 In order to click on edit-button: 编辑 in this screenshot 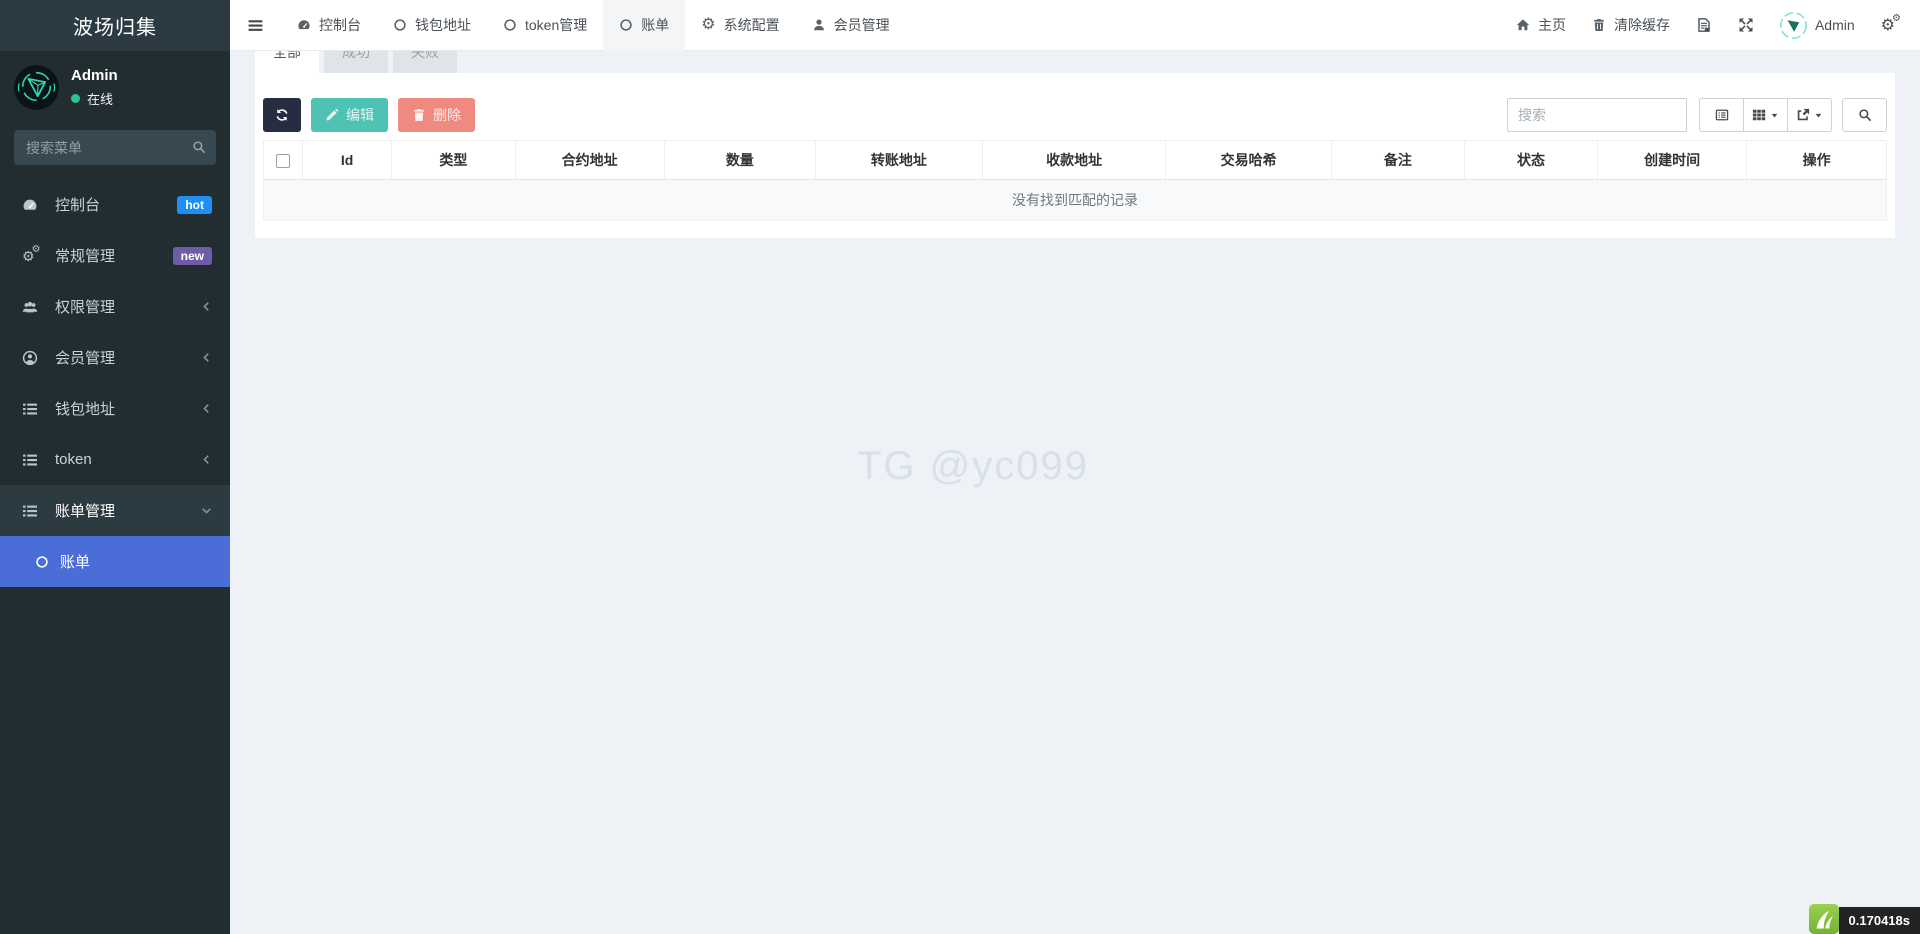, I will do `click(349, 115)`.